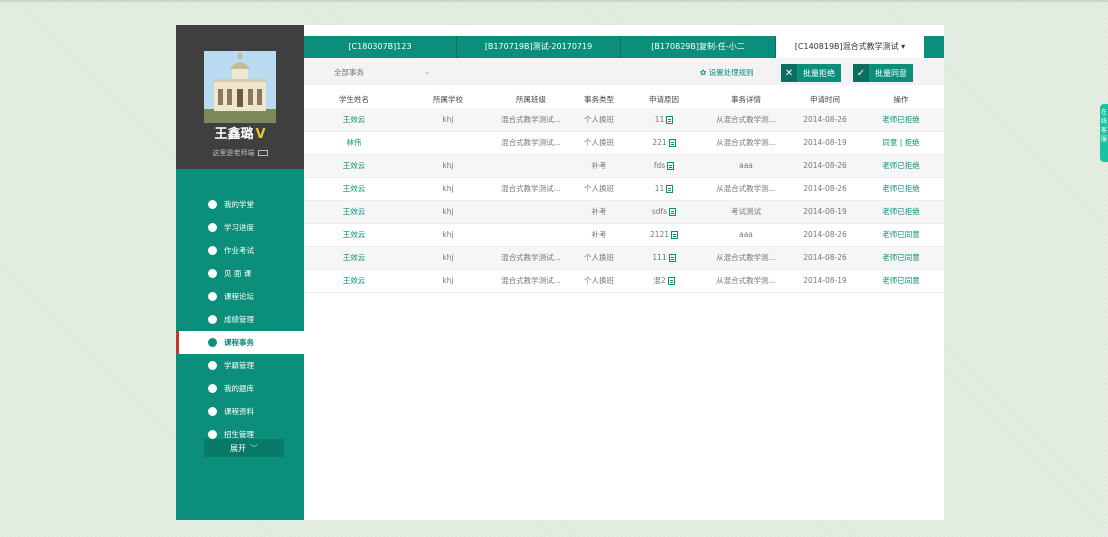 This screenshot has height=537, width=1108. I want to click on sidebar-item-affairs: 课程事务, so click(240, 342).